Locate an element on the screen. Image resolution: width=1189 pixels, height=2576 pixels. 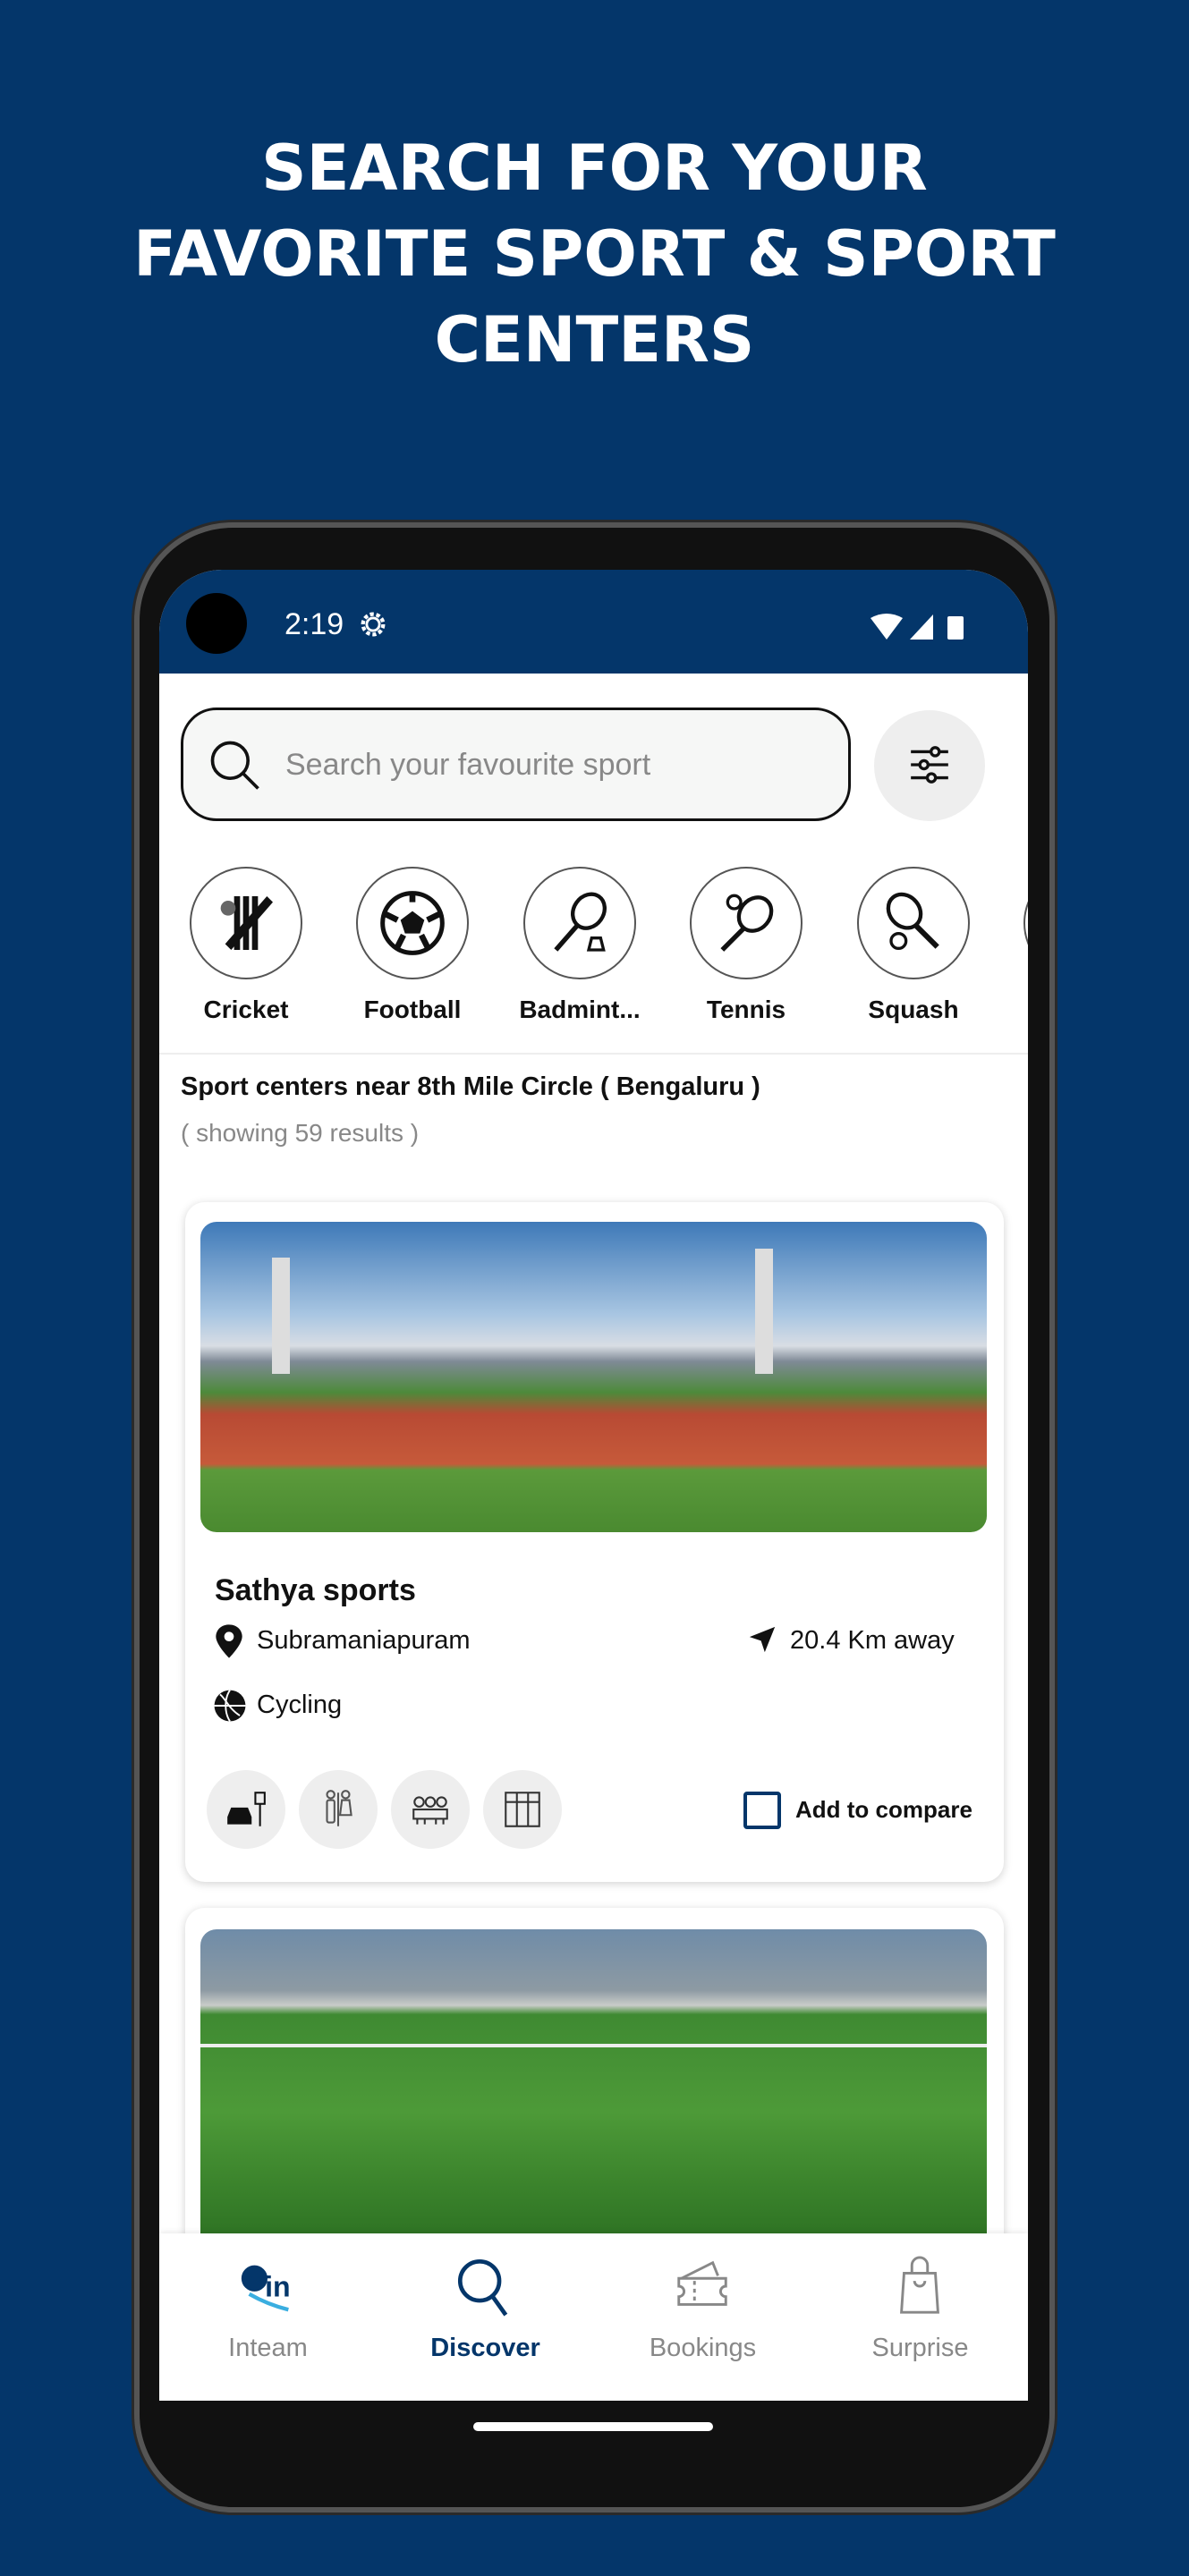
parking-icon is located at coordinates (246, 1809).